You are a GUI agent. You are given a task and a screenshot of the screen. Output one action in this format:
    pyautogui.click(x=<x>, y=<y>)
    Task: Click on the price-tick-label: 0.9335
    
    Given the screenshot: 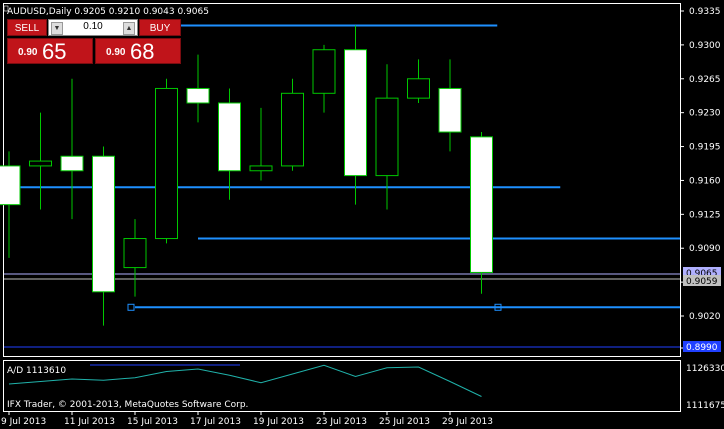 What is the action you would take?
    pyautogui.click(x=705, y=12)
    